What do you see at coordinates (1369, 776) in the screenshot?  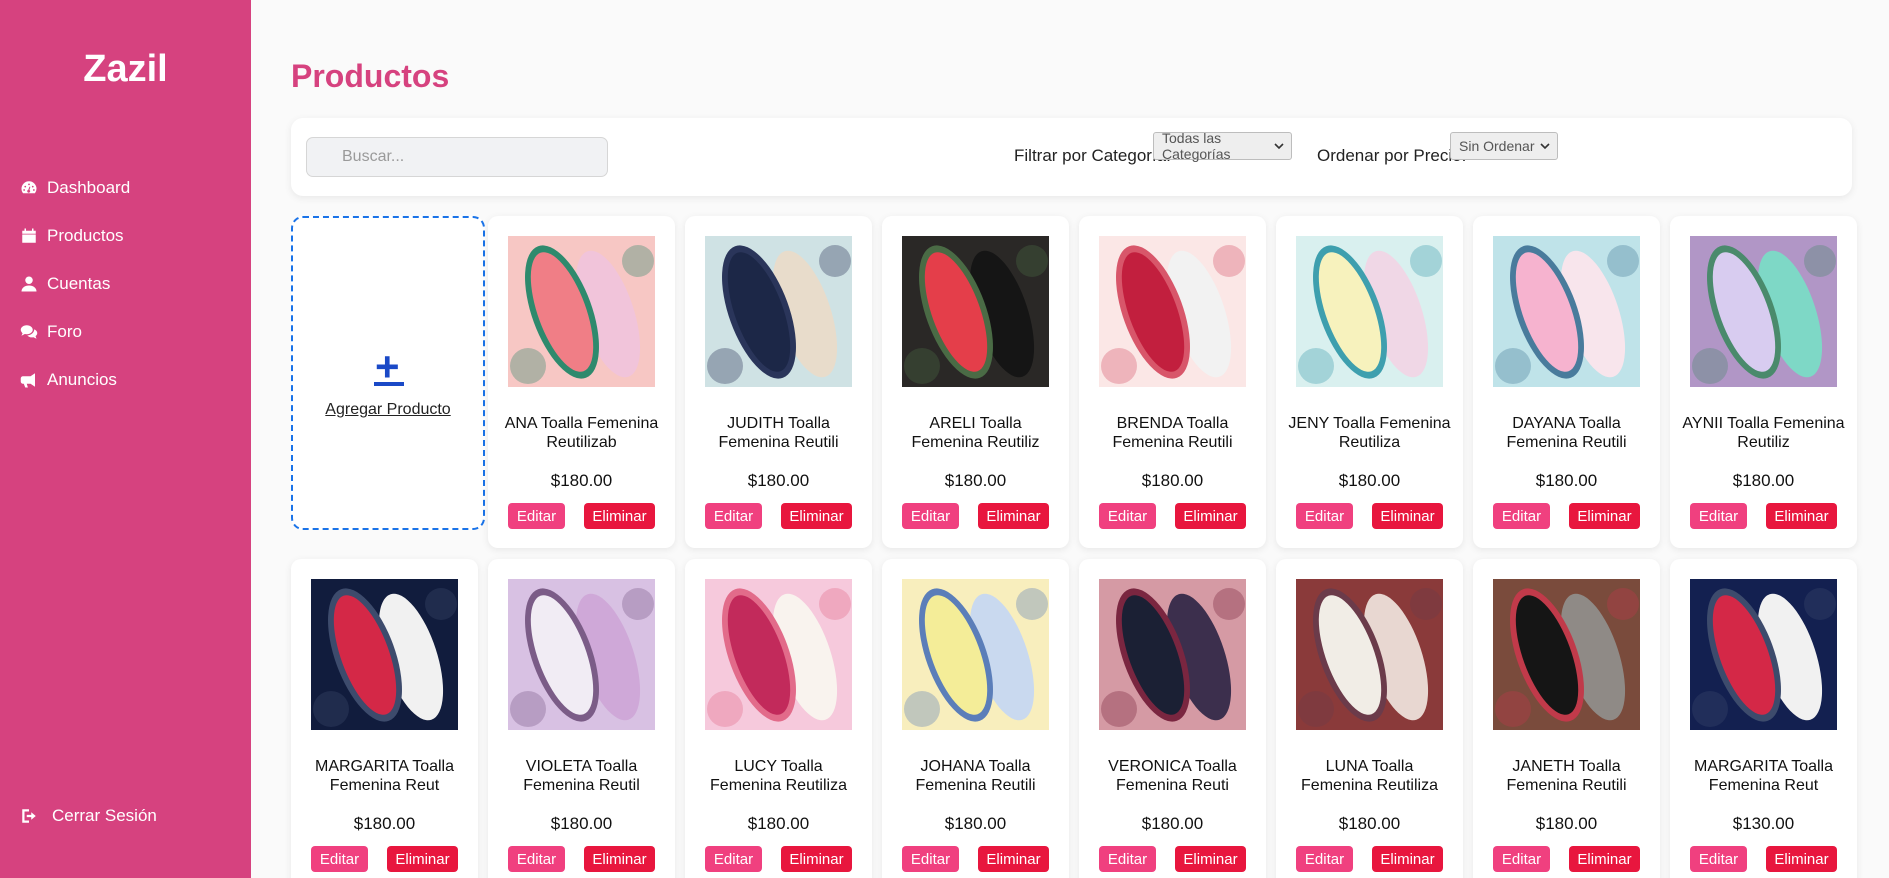 I see `product-name: LUNA Toalla Femenina Reutiliza` at bounding box center [1369, 776].